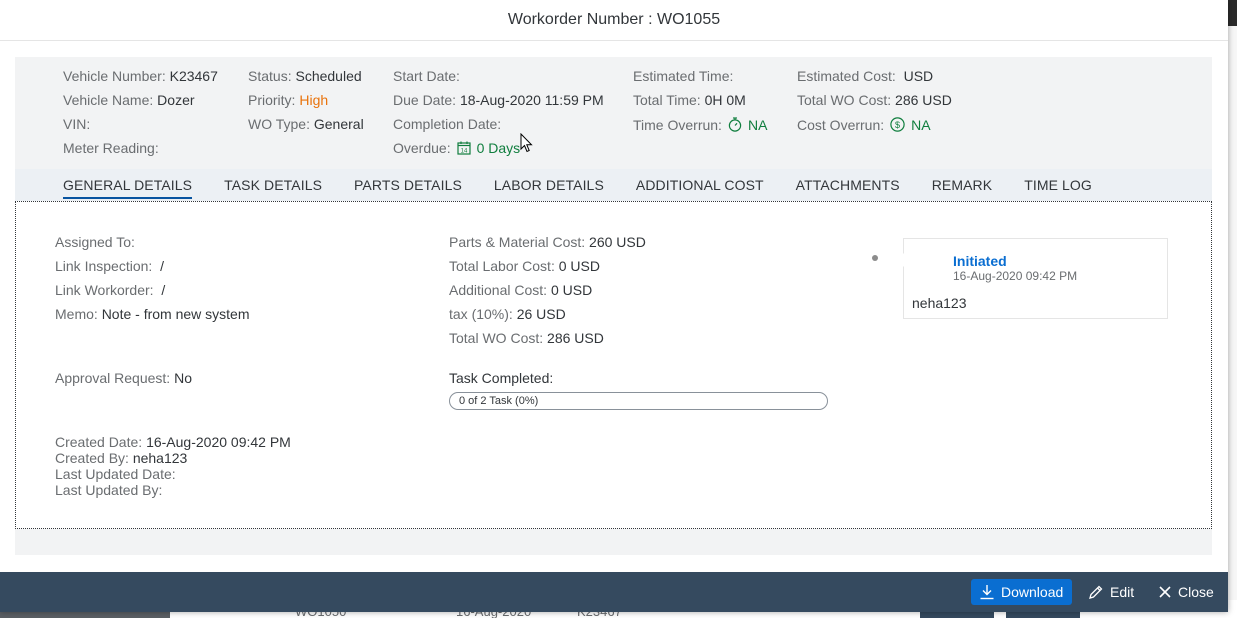  Describe the element at coordinates (77, 124) in the screenshot. I see `summary-vin: VIN:` at that location.